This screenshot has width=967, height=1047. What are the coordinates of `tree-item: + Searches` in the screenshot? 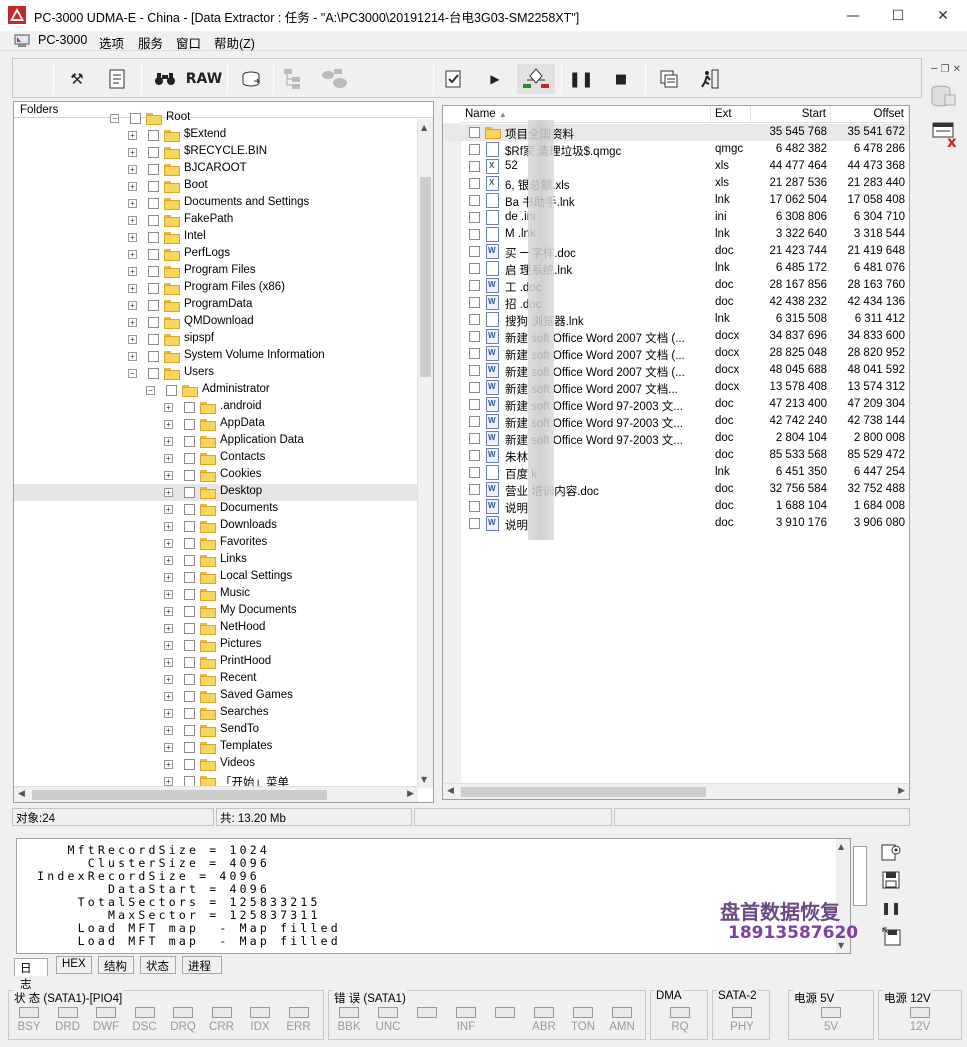 It's located at (216, 713).